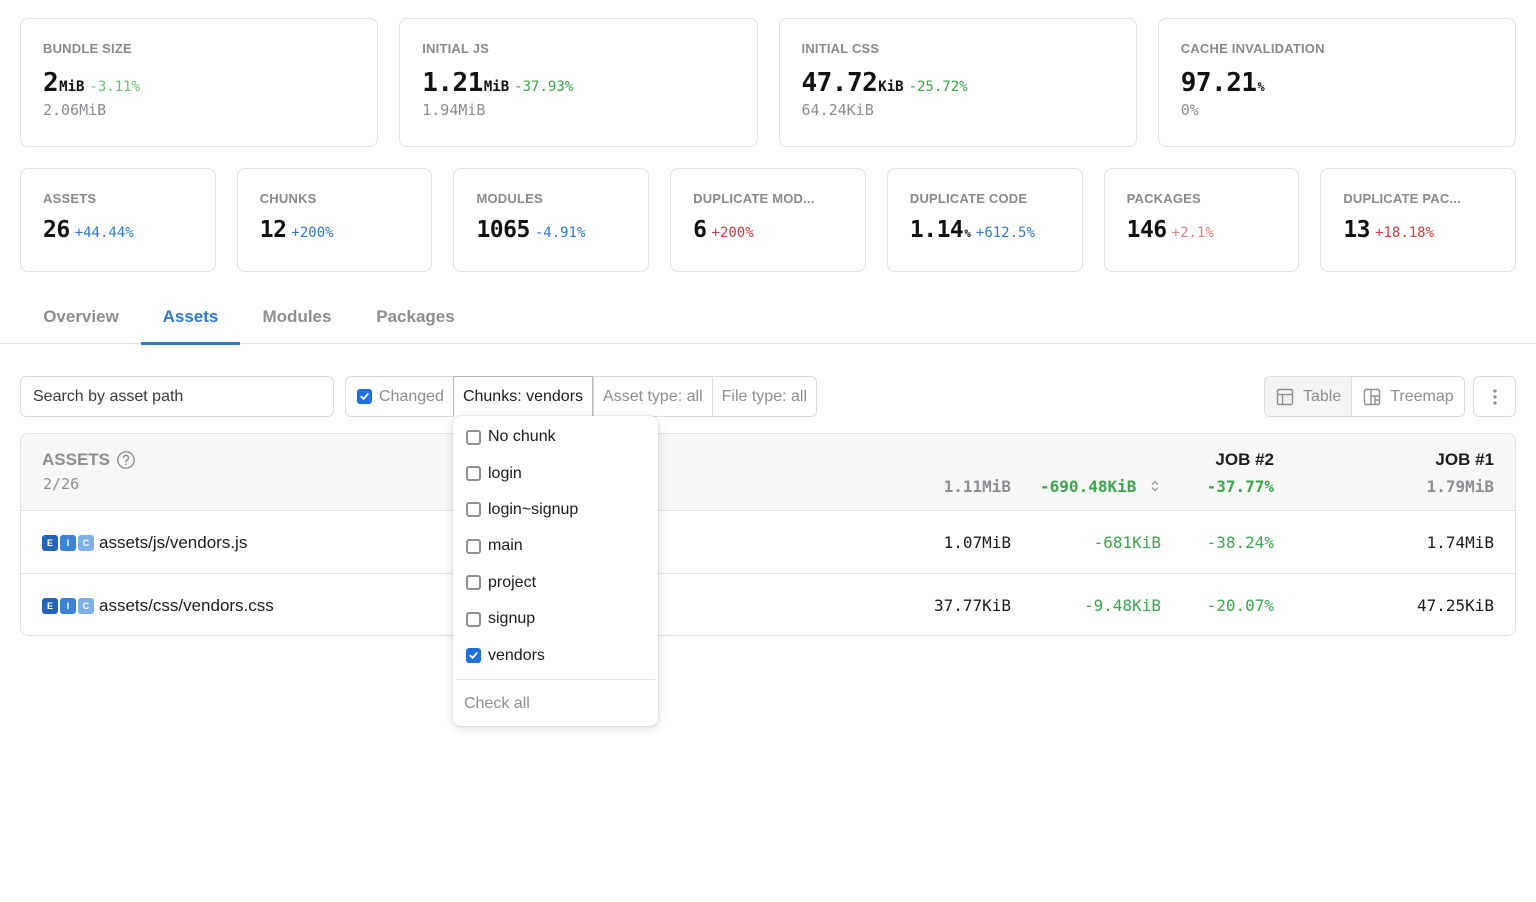 The image size is (1536, 902). Describe the element at coordinates (977, 542) in the screenshot. I see `job2-size: 1.07MiB` at that location.